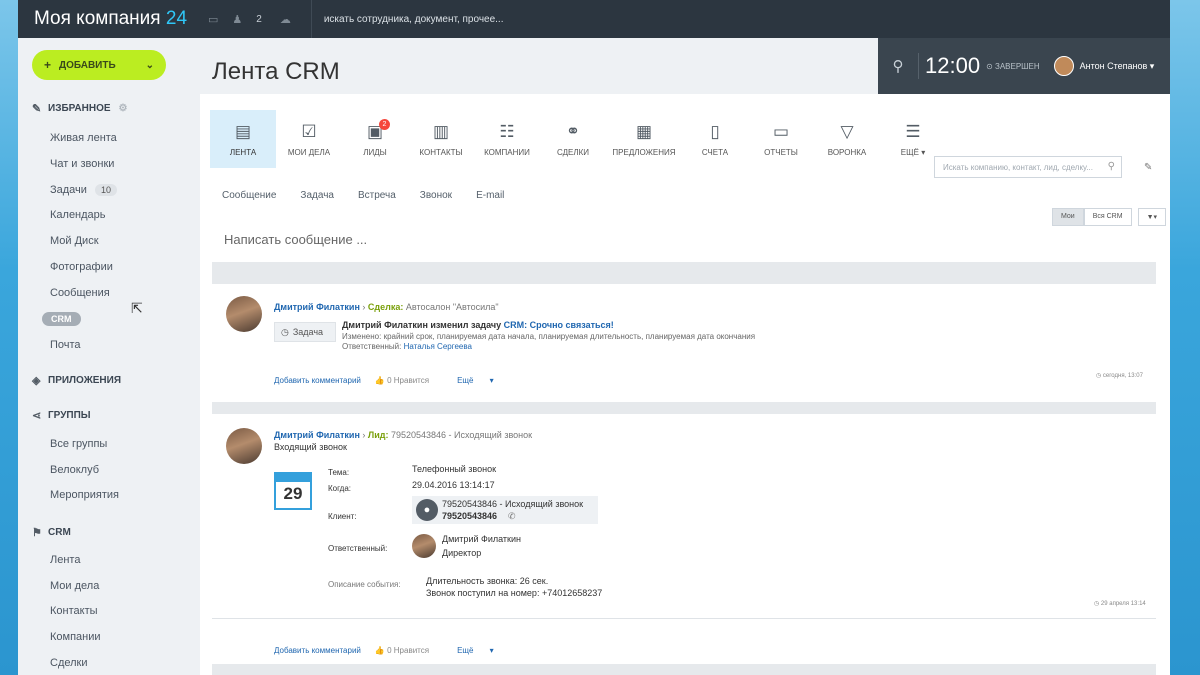  What do you see at coordinates (375, 152) in the screenshot?
I see `tab-label: ЛИДЫ` at bounding box center [375, 152].